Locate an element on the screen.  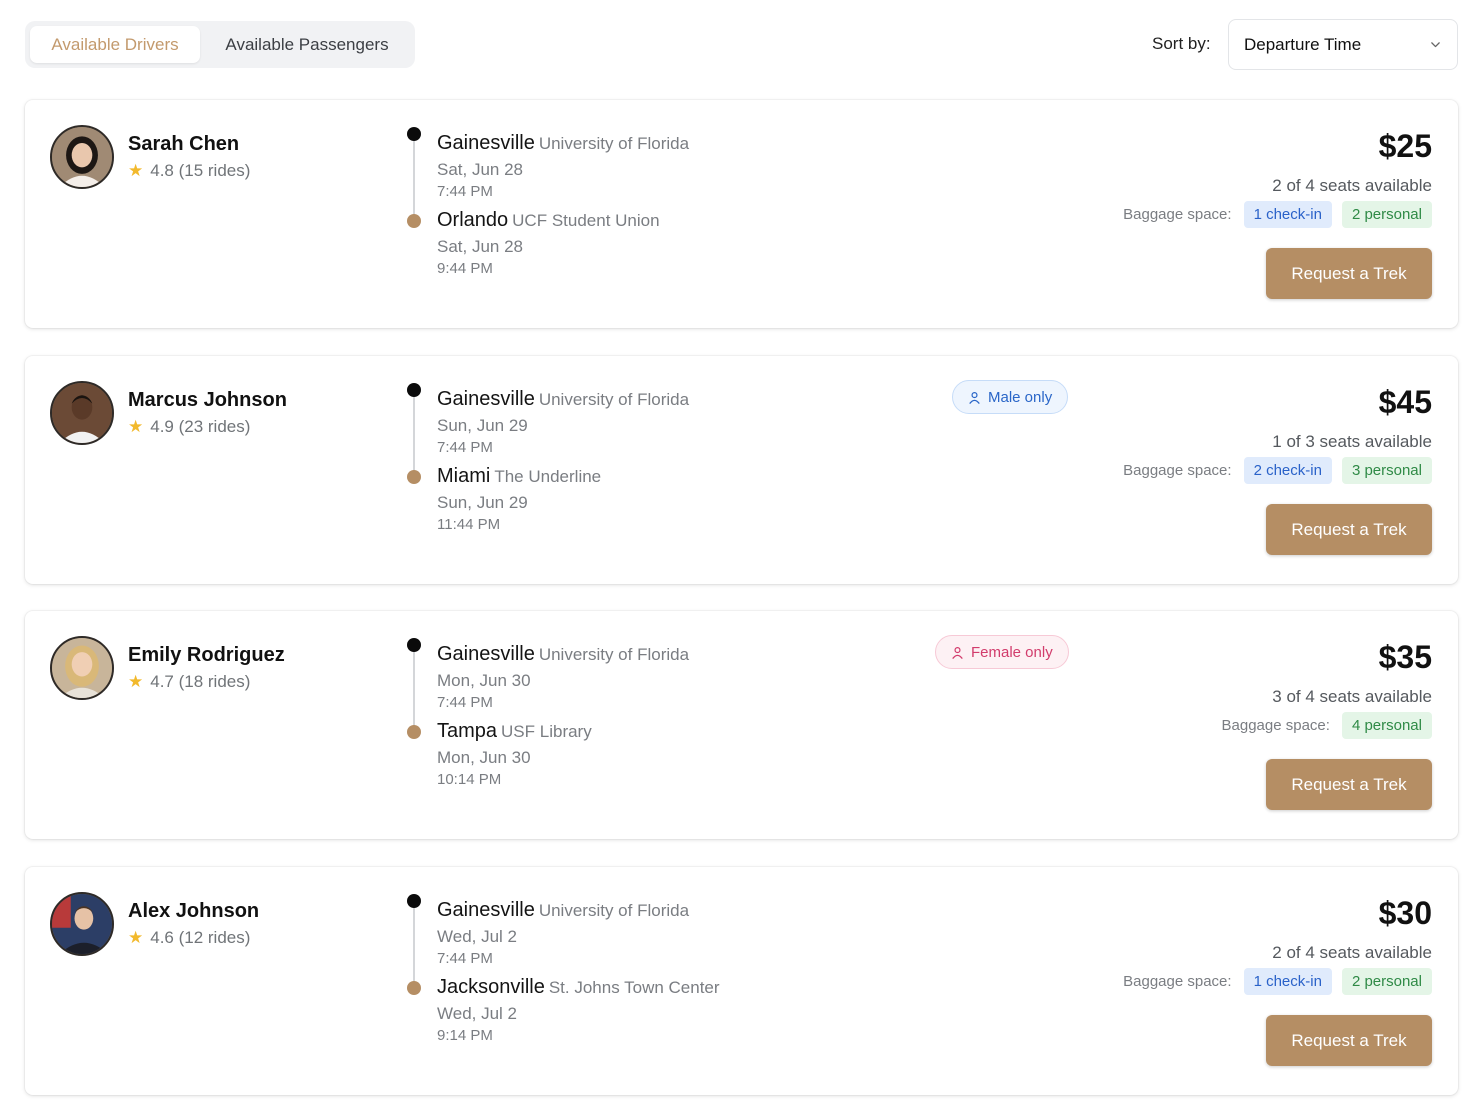
destination-city: Miami is located at coordinates (464, 476).